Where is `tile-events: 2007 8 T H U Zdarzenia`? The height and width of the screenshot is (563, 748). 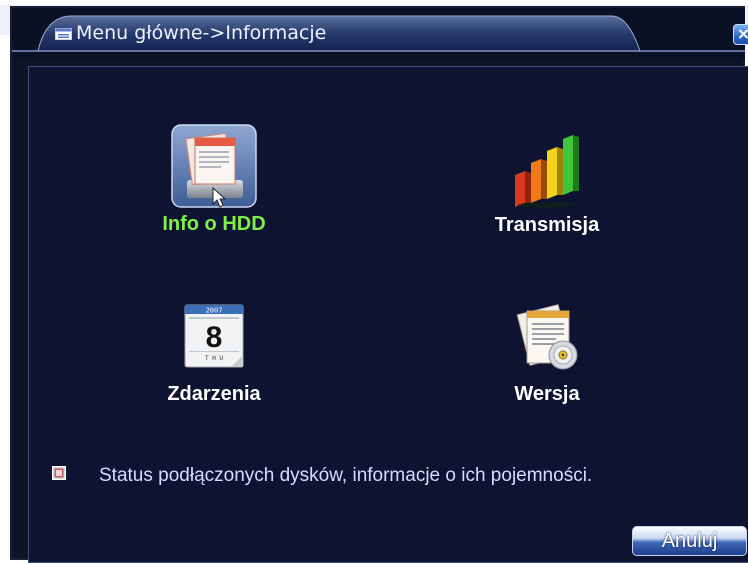
tile-events: 2007 8 T H U Zdarzenia is located at coordinates (214, 358).